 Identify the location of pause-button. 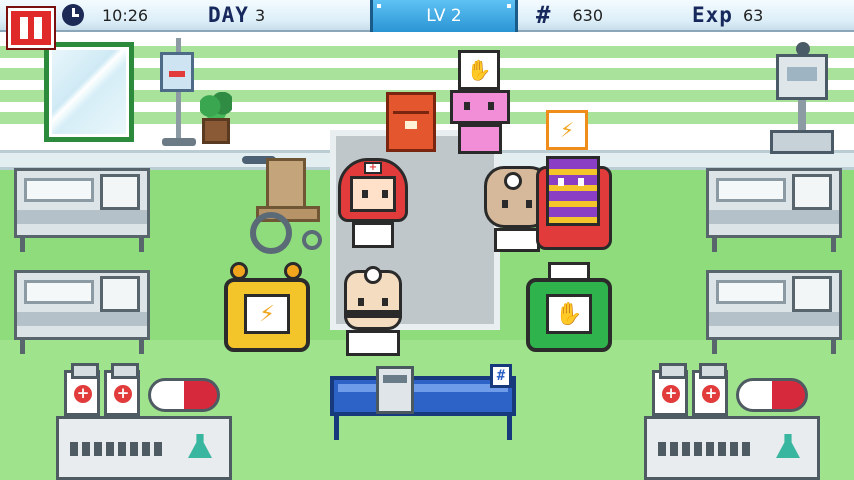
(31, 28).